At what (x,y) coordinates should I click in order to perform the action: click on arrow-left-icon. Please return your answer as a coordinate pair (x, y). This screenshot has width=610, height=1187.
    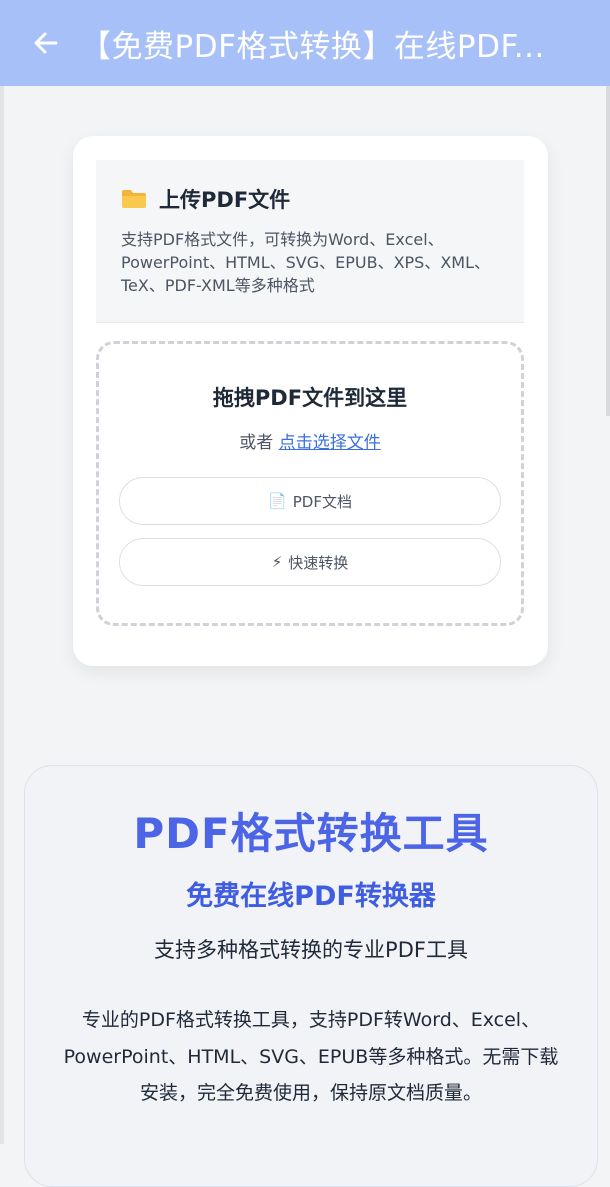
    Looking at the image, I should click on (46, 43).